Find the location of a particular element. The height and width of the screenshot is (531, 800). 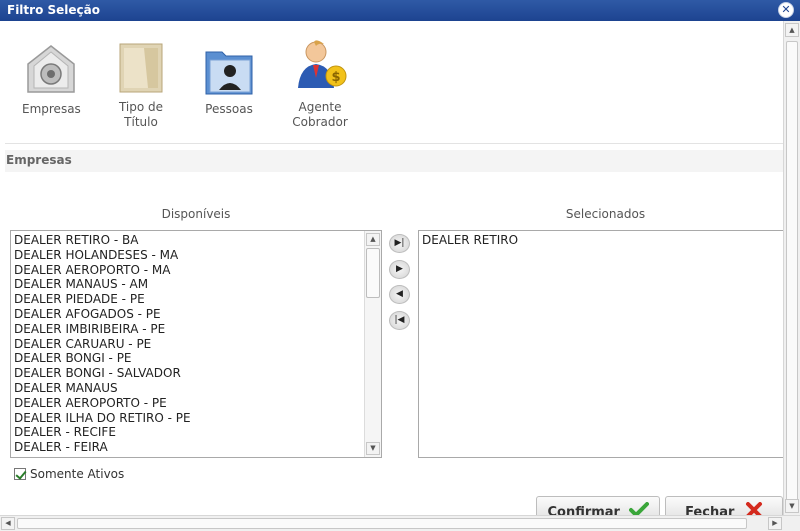

section-header: Empresas is located at coordinates (394, 161).